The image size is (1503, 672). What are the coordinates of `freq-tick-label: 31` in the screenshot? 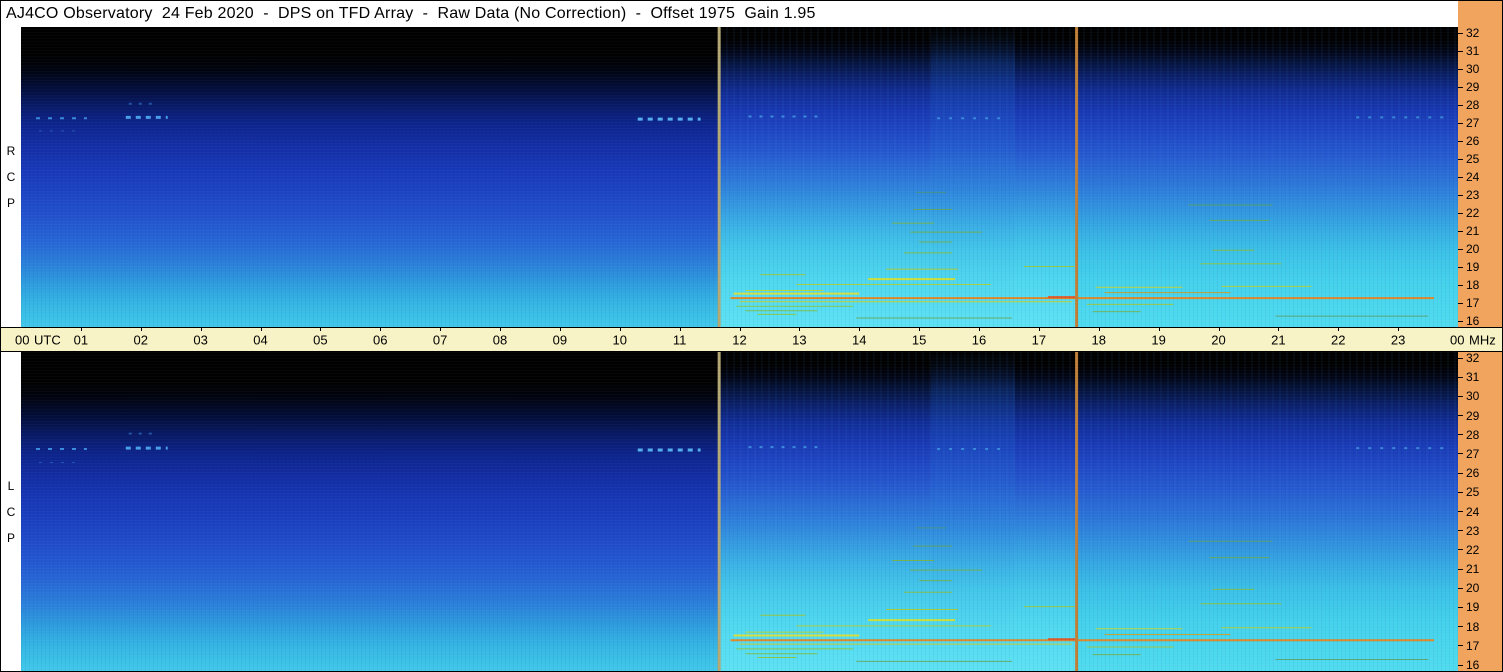 It's located at (1473, 51).